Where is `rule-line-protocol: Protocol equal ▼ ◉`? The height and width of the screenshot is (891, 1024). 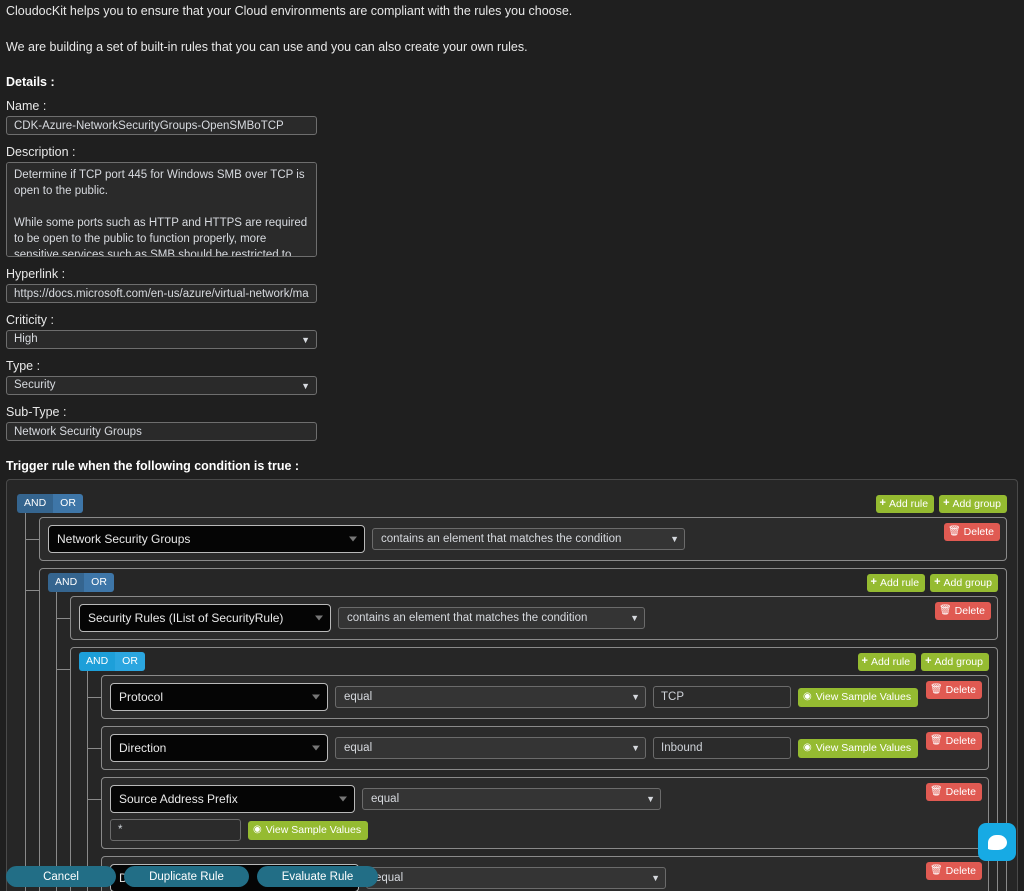
rule-line-protocol: Protocol equal ▼ ◉ is located at coordinates (545, 697).